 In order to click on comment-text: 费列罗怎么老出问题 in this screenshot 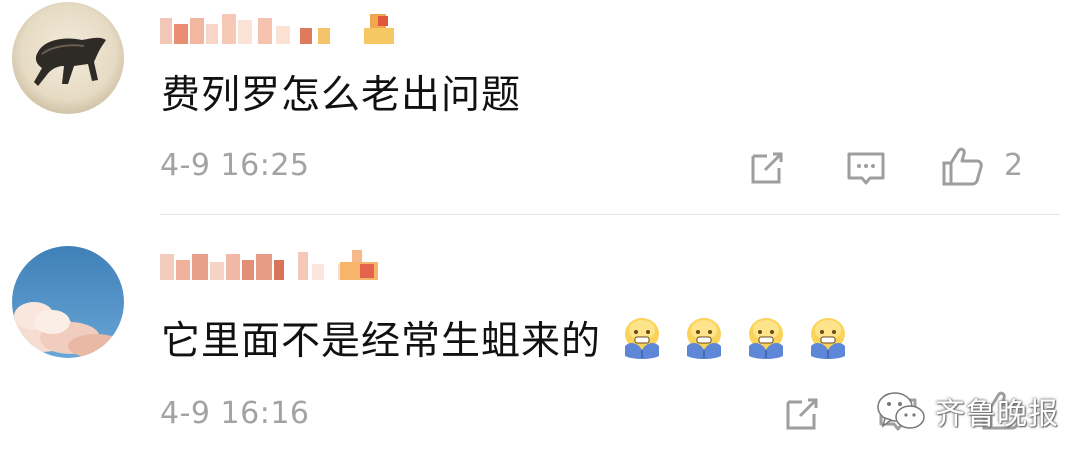, I will do `click(341, 95)`.